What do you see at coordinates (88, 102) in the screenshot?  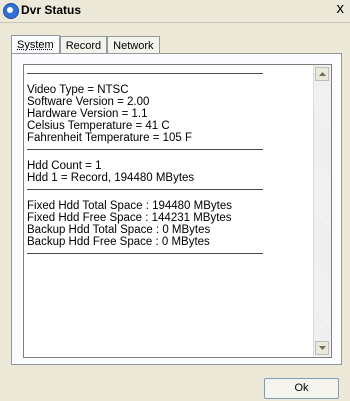 I see `software-version-line: Software Version = 2.00` at bounding box center [88, 102].